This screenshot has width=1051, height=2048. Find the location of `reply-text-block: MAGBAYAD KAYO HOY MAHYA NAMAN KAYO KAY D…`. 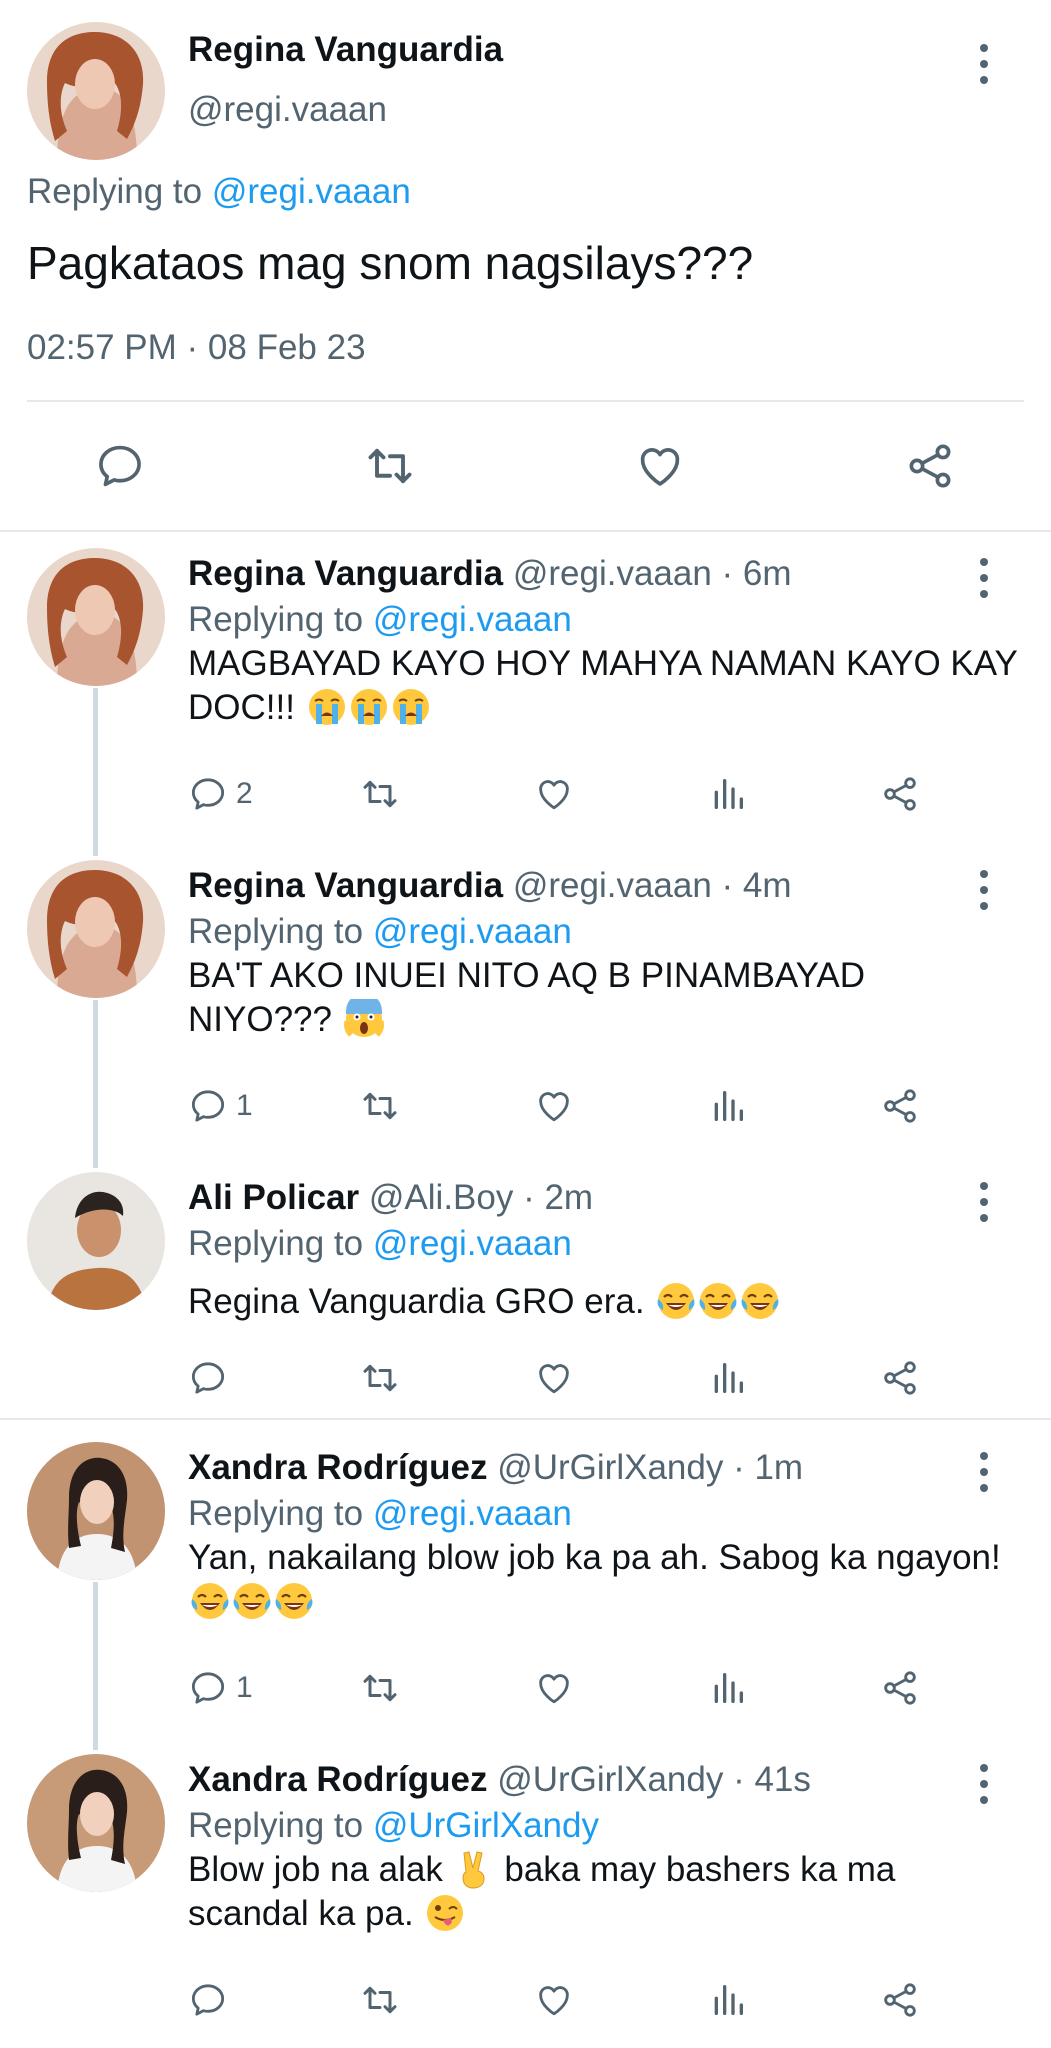

reply-text-block: MAGBAYAD KAYO HOY MAHYA NAMAN KAYO KAY D… is located at coordinates (603, 686).